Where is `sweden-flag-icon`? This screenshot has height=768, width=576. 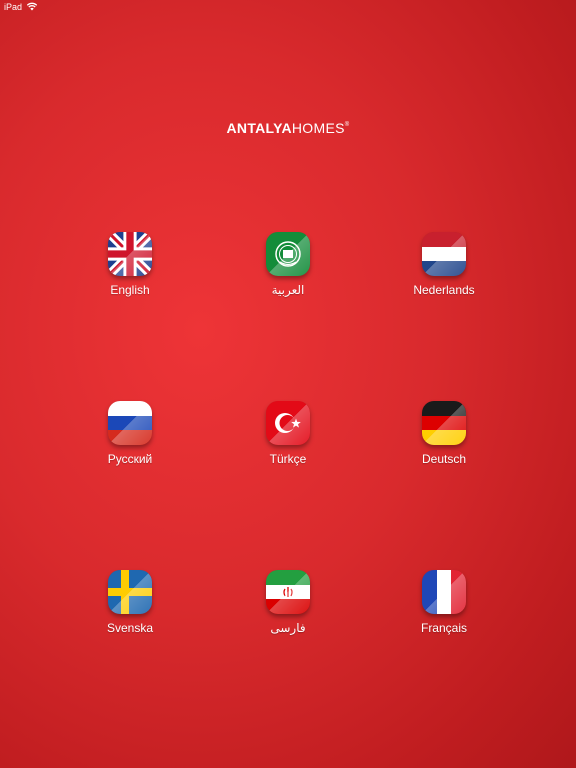 sweden-flag-icon is located at coordinates (130, 592).